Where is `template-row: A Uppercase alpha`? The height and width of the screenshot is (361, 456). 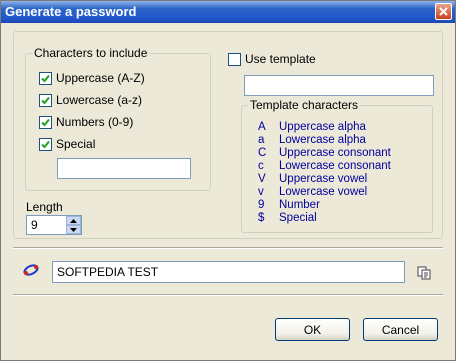 template-row: A Uppercase alpha is located at coordinates (312, 127).